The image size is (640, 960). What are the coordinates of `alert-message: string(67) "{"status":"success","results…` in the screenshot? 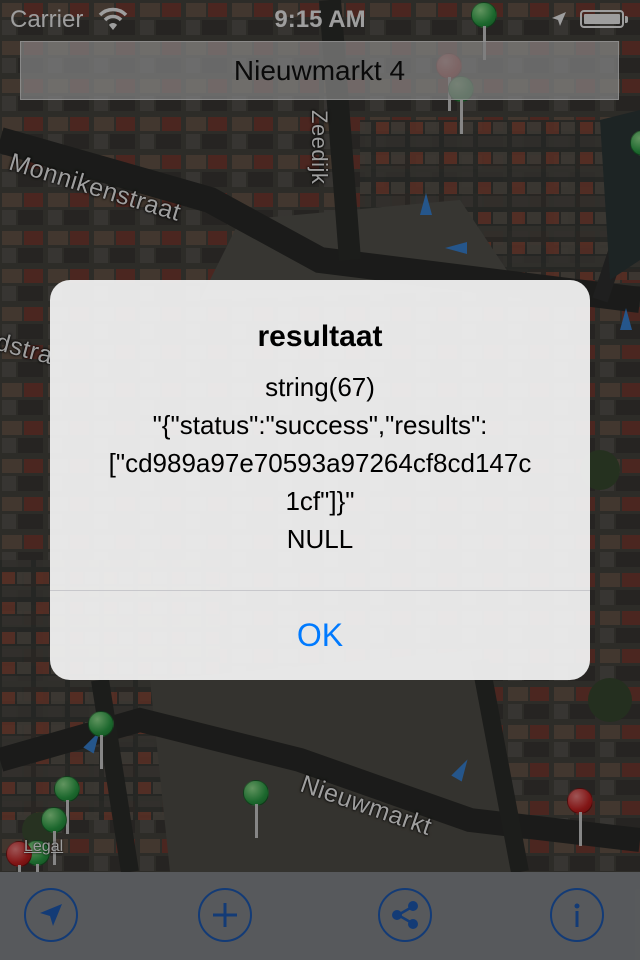 It's located at (320, 463).